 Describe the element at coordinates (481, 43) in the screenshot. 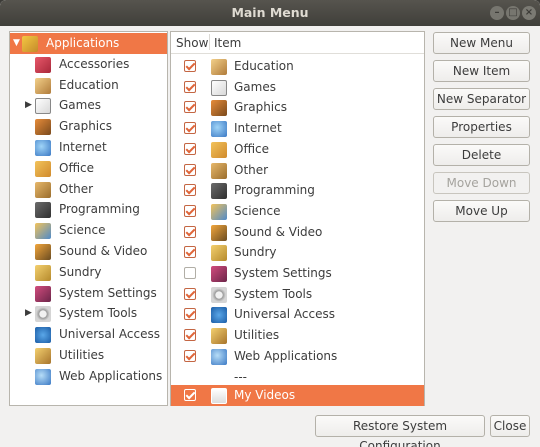

I see `new-menu-button: New Menu` at that location.